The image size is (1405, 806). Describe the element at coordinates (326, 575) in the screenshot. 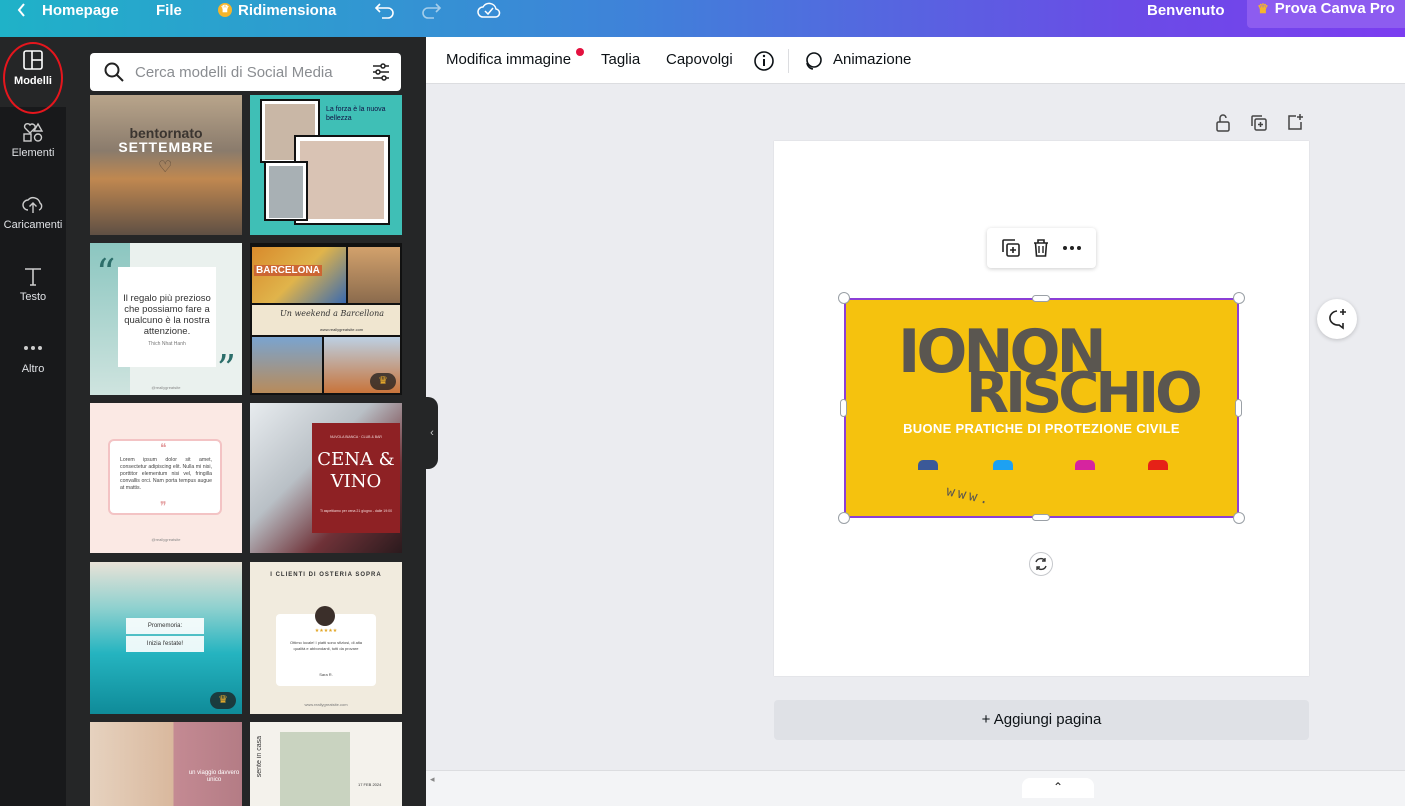

I see `template-text: I CLIENTI DI OSTERIA SOPRA` at that location.